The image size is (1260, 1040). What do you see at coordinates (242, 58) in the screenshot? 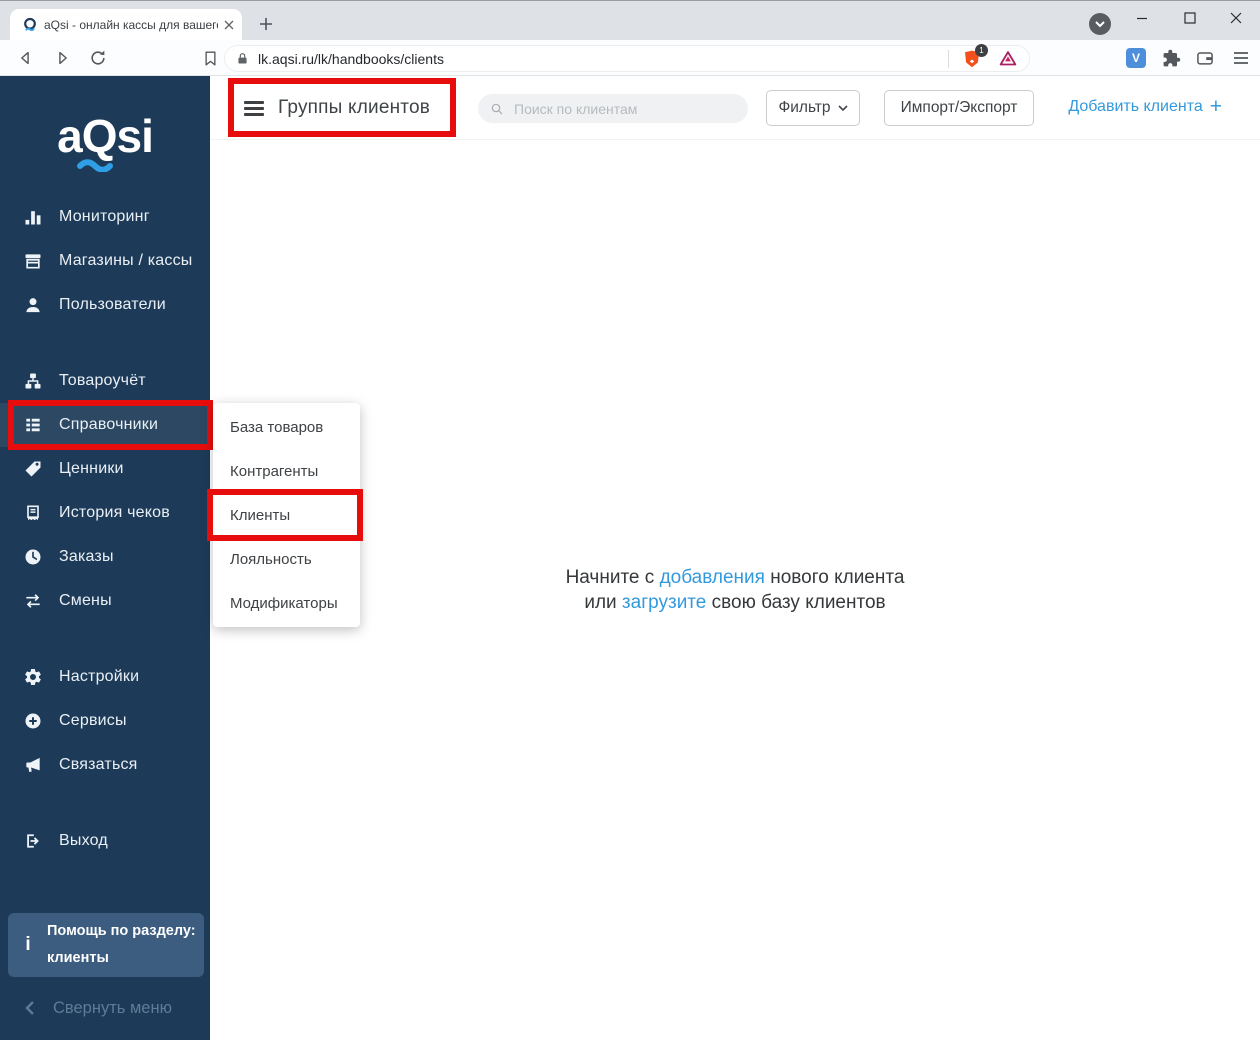
I see `lock-icon` at bounding box center [242, 58].